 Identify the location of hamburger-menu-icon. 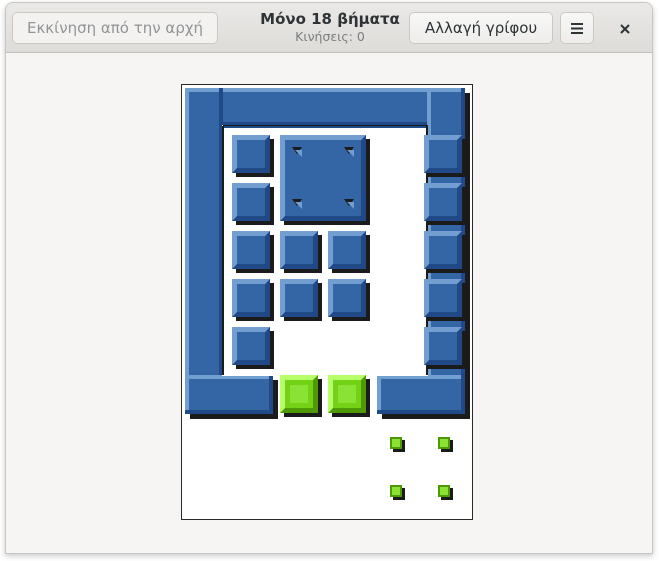
(577, 28).